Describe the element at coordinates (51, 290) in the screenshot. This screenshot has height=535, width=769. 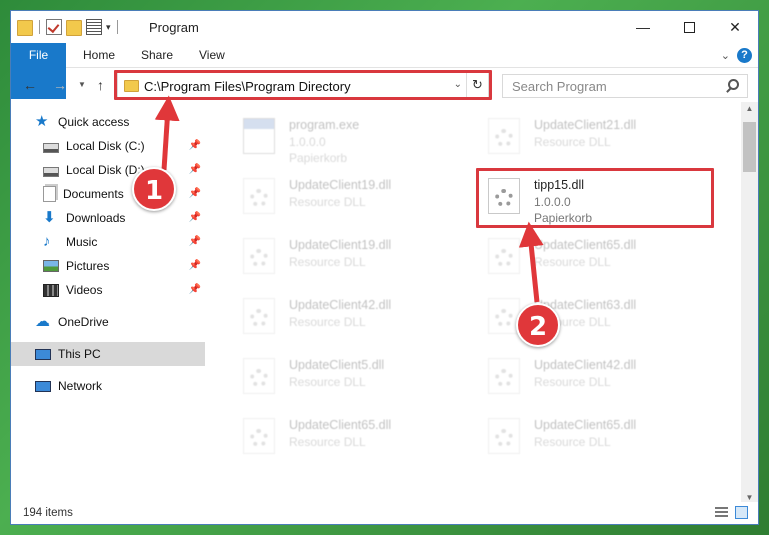
I see `film-icon` at that location.